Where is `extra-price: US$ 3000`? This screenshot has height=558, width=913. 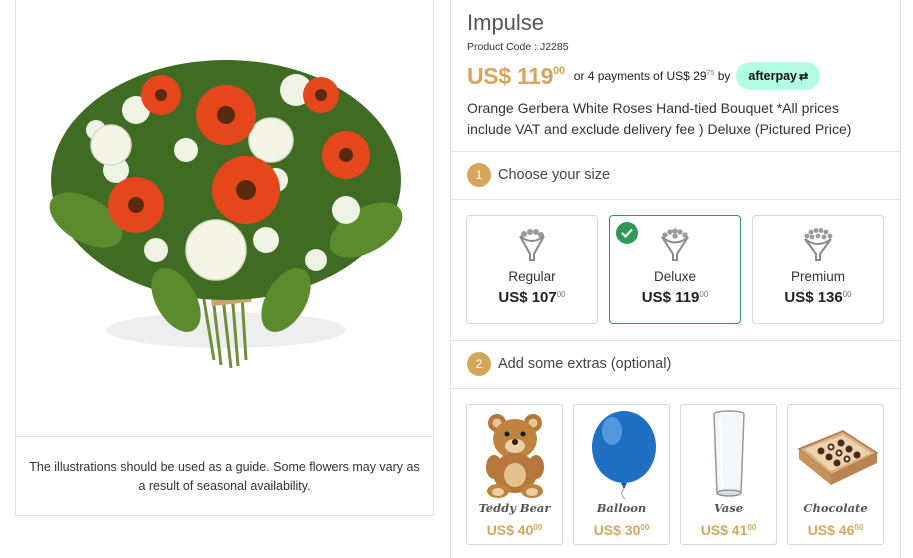
extra-price: US$ 3000 is located at coordinates (621, 530).